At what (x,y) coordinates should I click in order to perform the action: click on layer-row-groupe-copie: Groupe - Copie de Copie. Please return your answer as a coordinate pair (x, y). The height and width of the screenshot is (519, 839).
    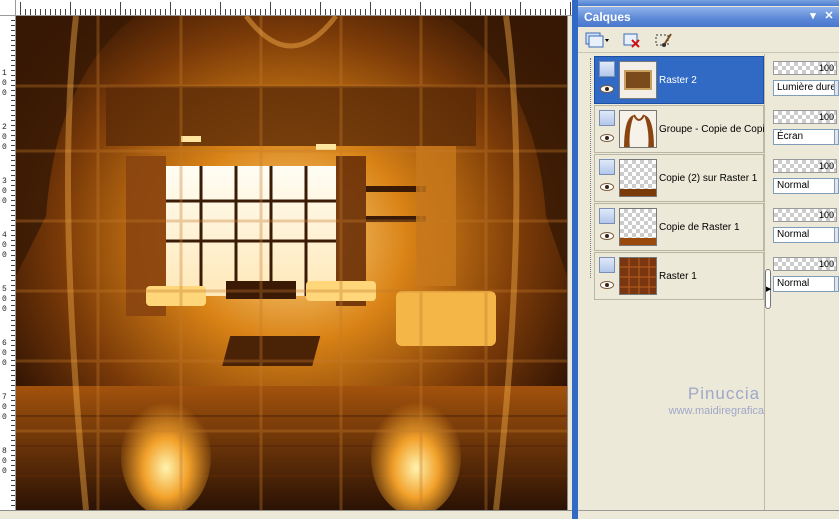
    Looking at the image, I should click on (682, 129).